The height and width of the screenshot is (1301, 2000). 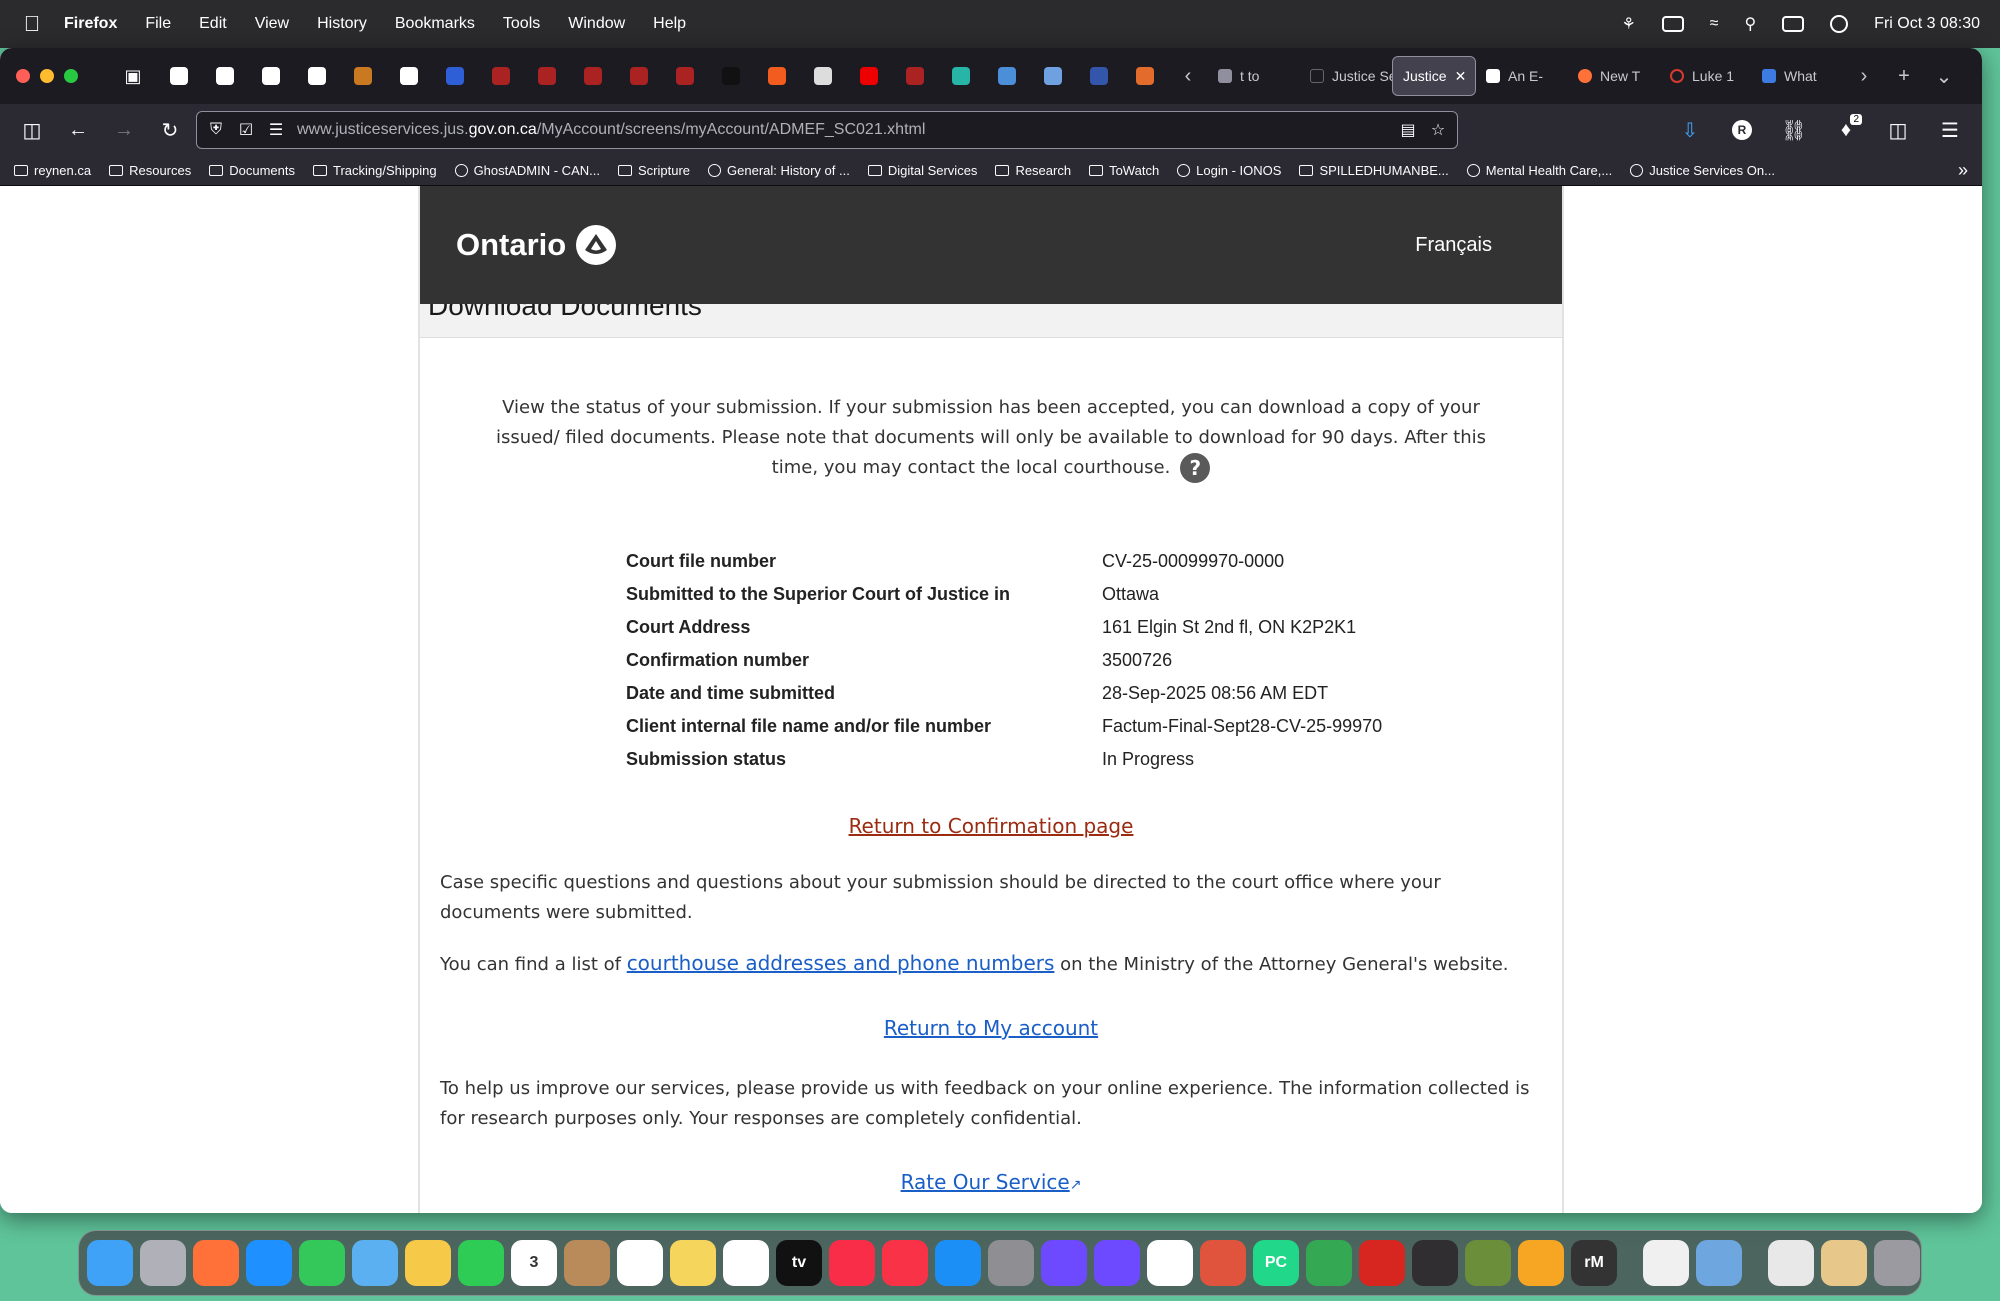 I want to click on menu-help: Help, so click(x=669, y=24).